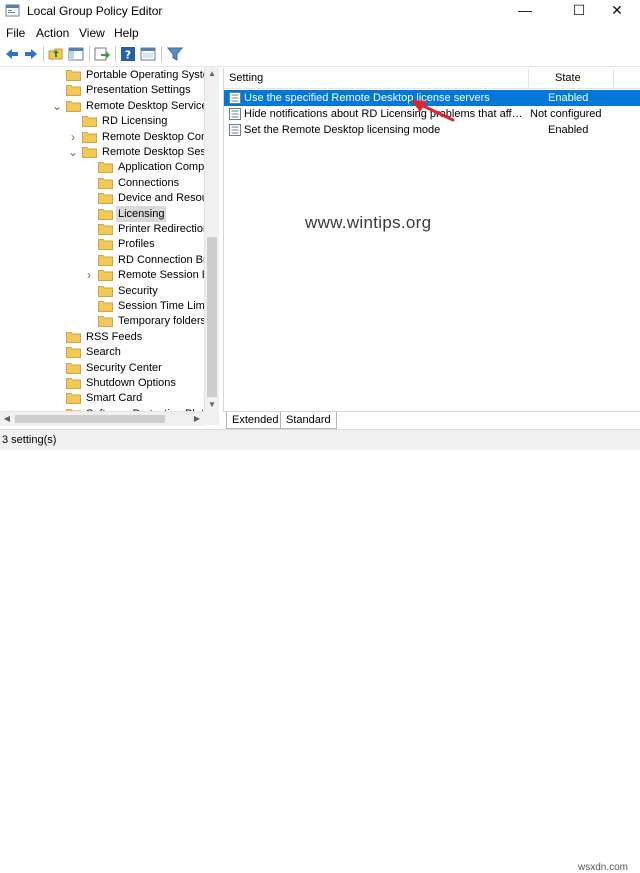  What do you see at coordinates (114, 398) in the screenshot?
I see `tree-item-label: Smart Card` at bounding box center [114, 398].